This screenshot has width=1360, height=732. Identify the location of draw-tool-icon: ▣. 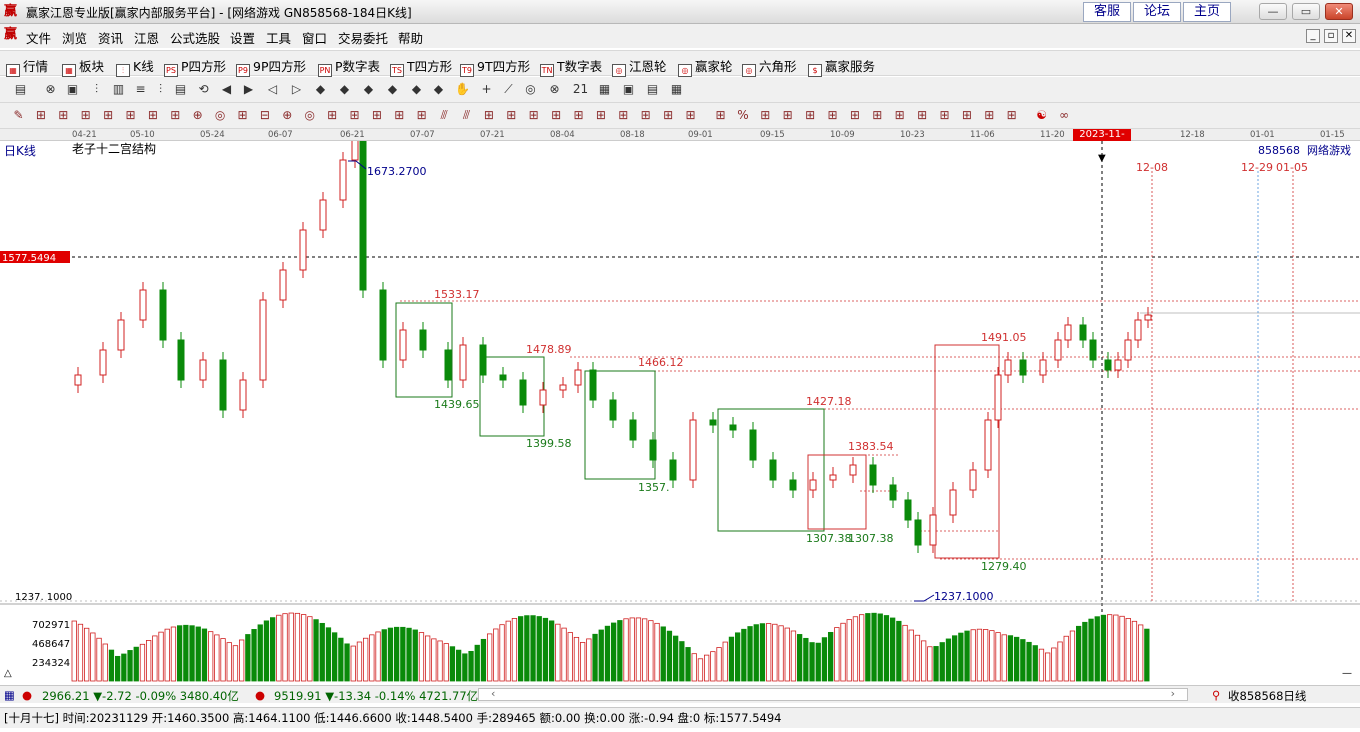
(628, 89).